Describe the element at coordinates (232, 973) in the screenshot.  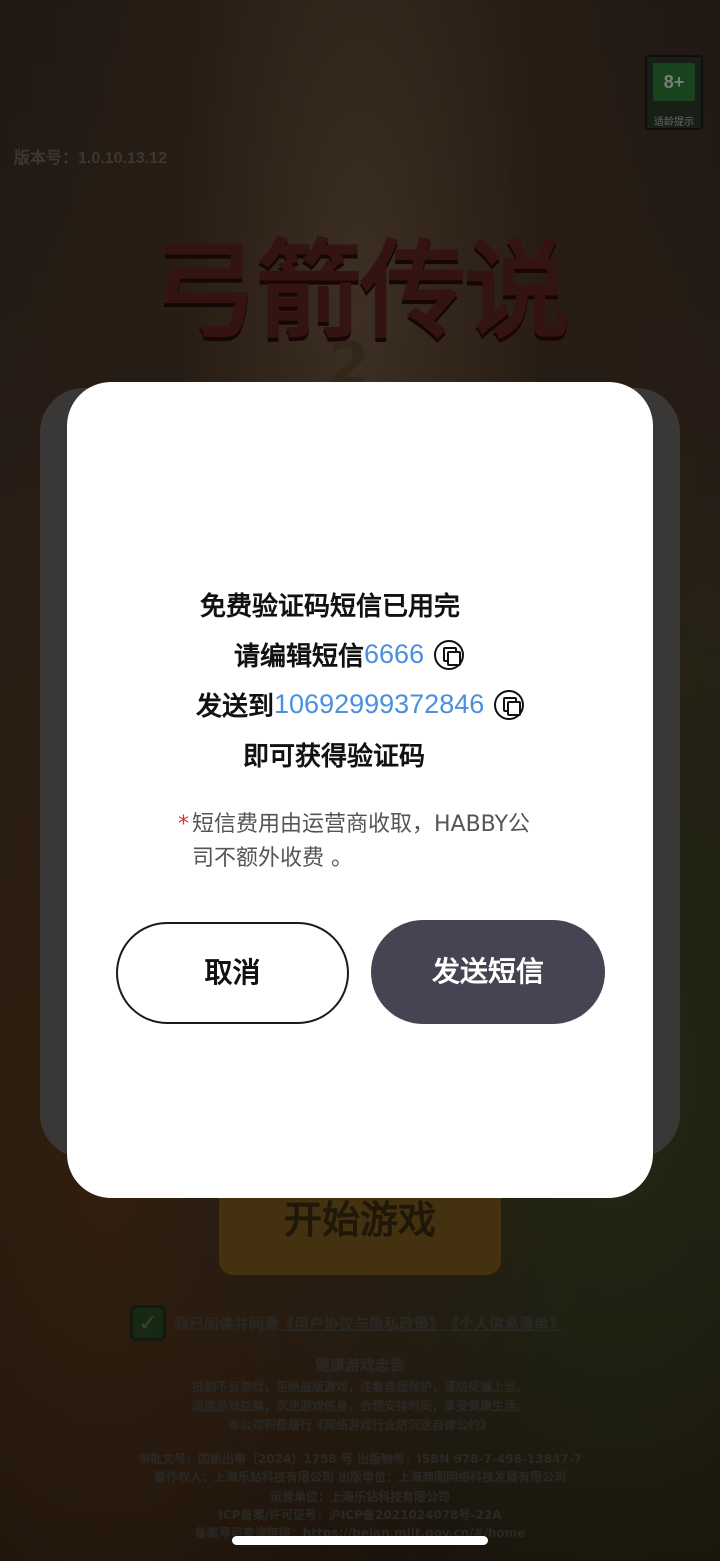
I see `cancel-button: 取消` at that location.